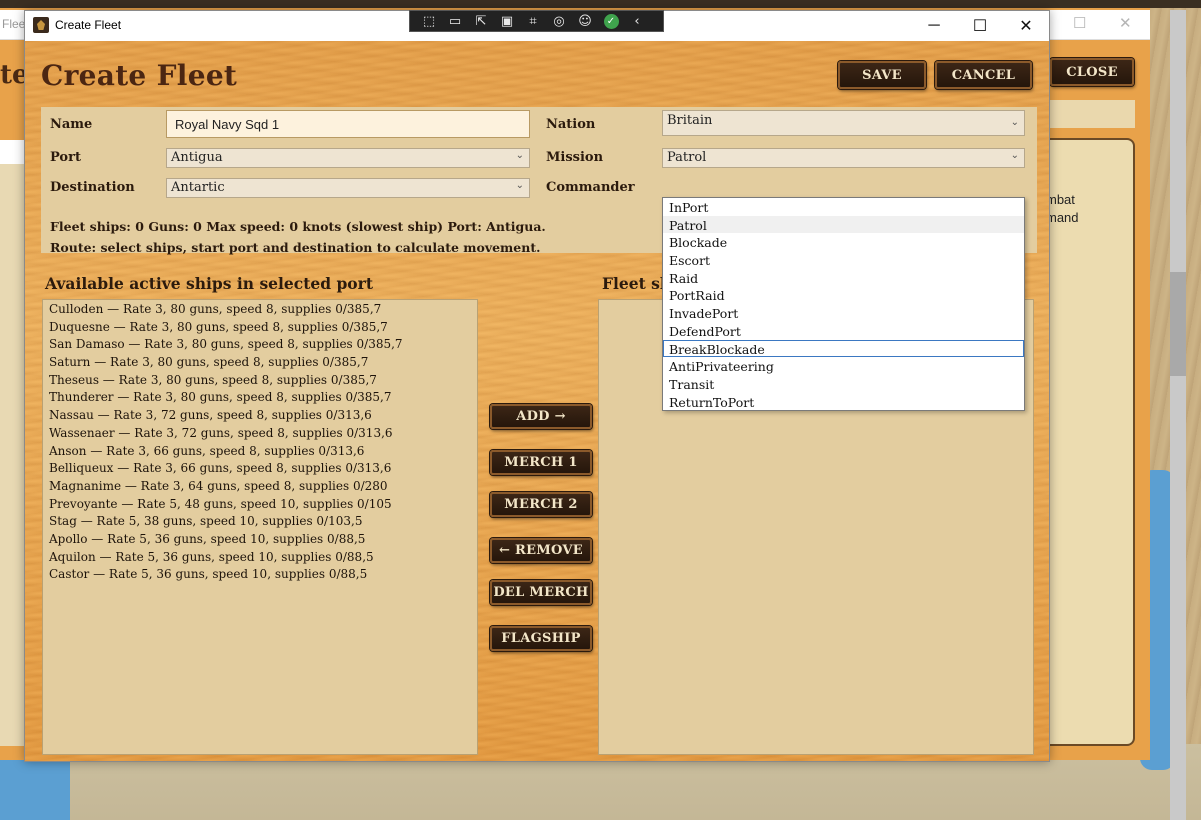 The height and width of the screenshot is (820, 1201). I want to click on mission-option-defendport: DefendPort, so click(843, 331).